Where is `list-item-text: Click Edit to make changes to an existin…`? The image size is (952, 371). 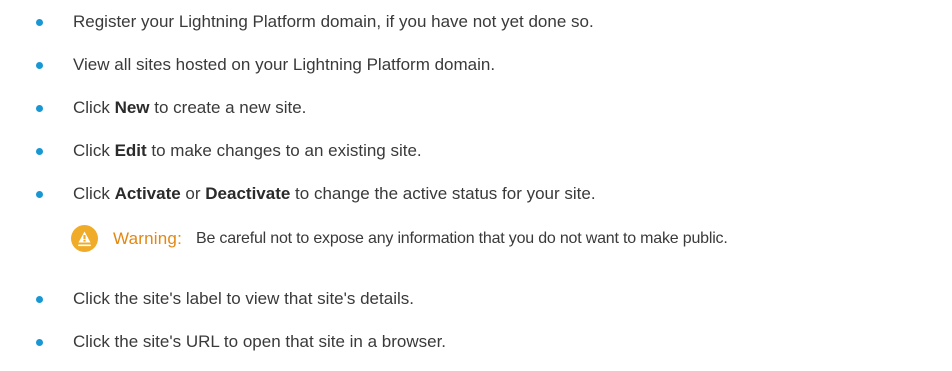
list-item-text: Click Edit to make changes to an existin… is located at coordinates (247, 150).